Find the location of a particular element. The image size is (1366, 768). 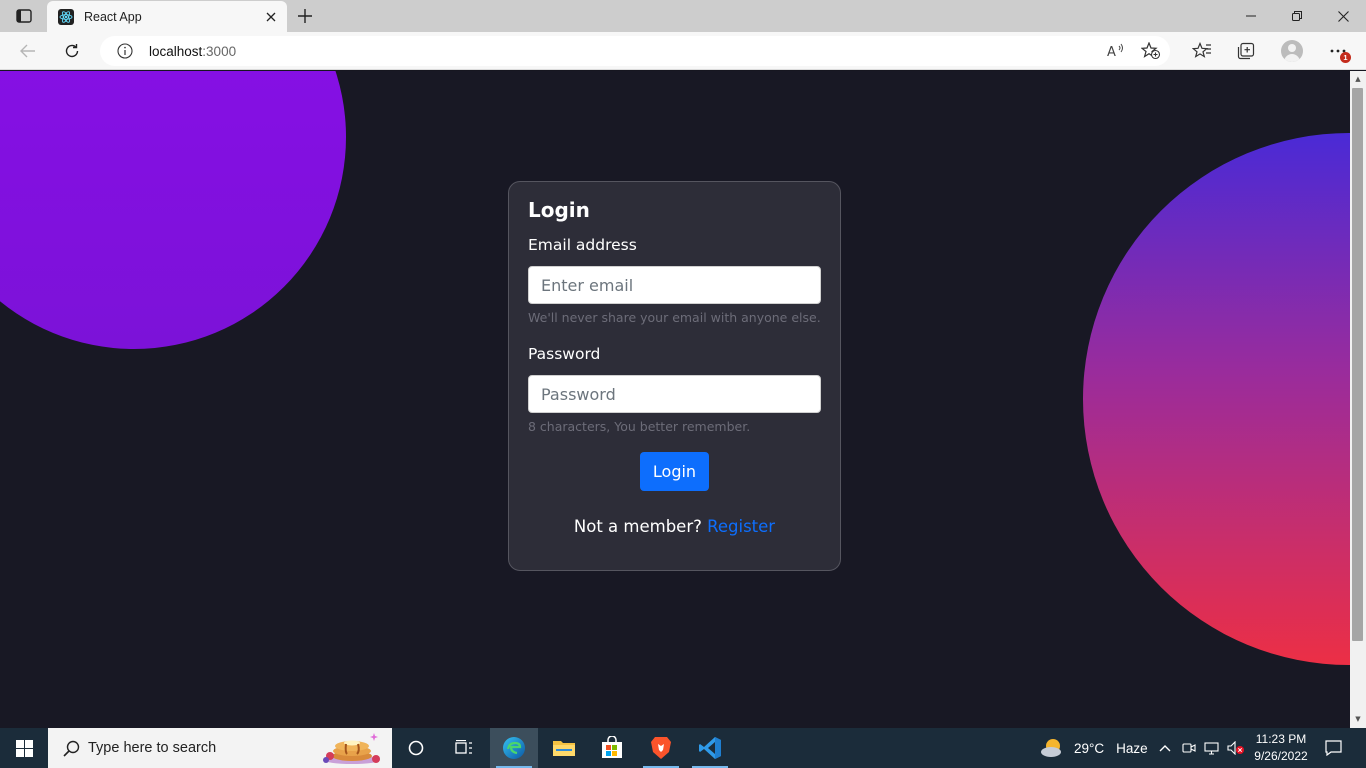

add-favorite-icon is located at coordinates (1151, 51).